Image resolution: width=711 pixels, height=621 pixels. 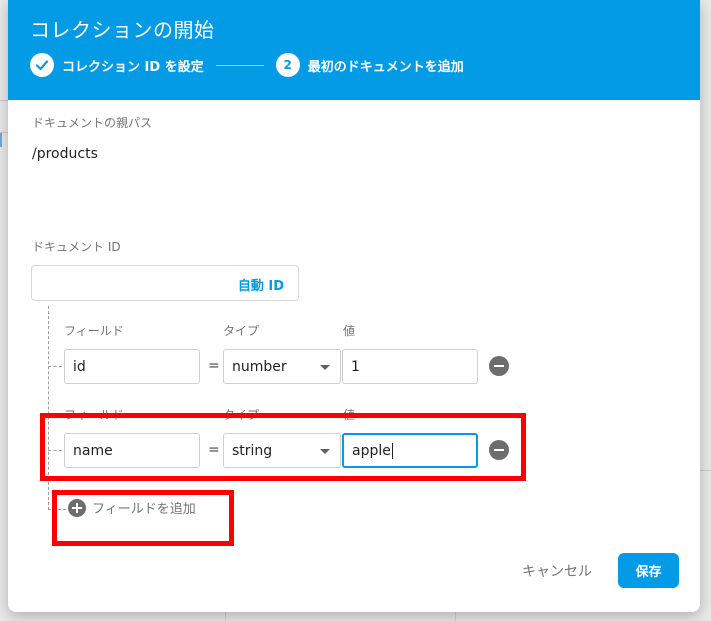 I want to click on step-label: コレクション ID を設定, so click(x=133, y=67).